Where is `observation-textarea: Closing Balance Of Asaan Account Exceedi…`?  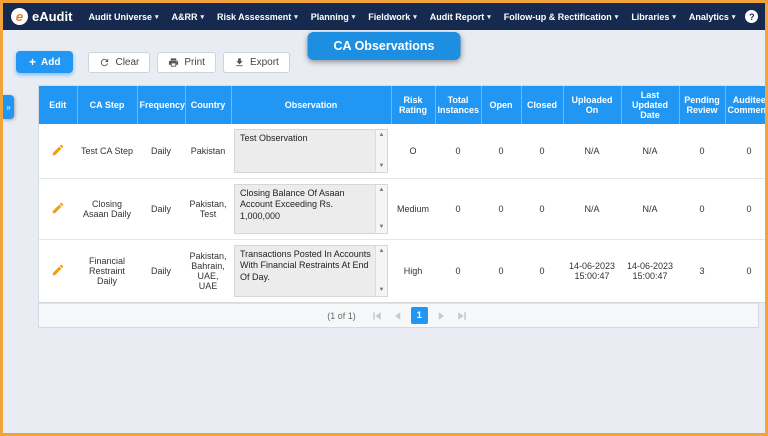
observation-textarea: Closing Balance Of Asaan Account Exceedi… is located at coordinates (311, 209).